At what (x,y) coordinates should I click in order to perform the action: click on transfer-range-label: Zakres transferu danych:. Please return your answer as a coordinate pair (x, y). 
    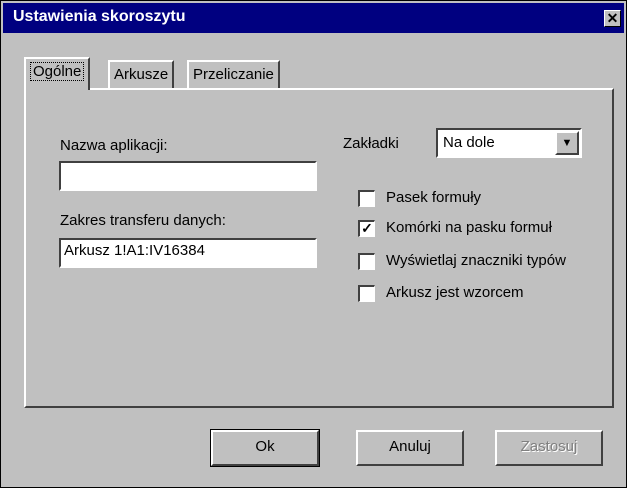
    Looking at the image, I should click on (143, 220).